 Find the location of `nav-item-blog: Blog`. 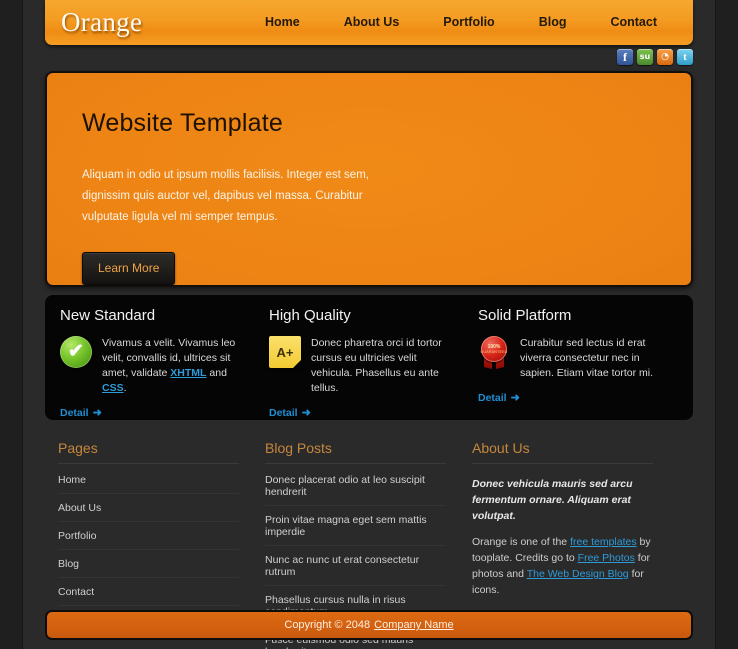

nav-item-blog: Blog is located at coordinates (553, 22).